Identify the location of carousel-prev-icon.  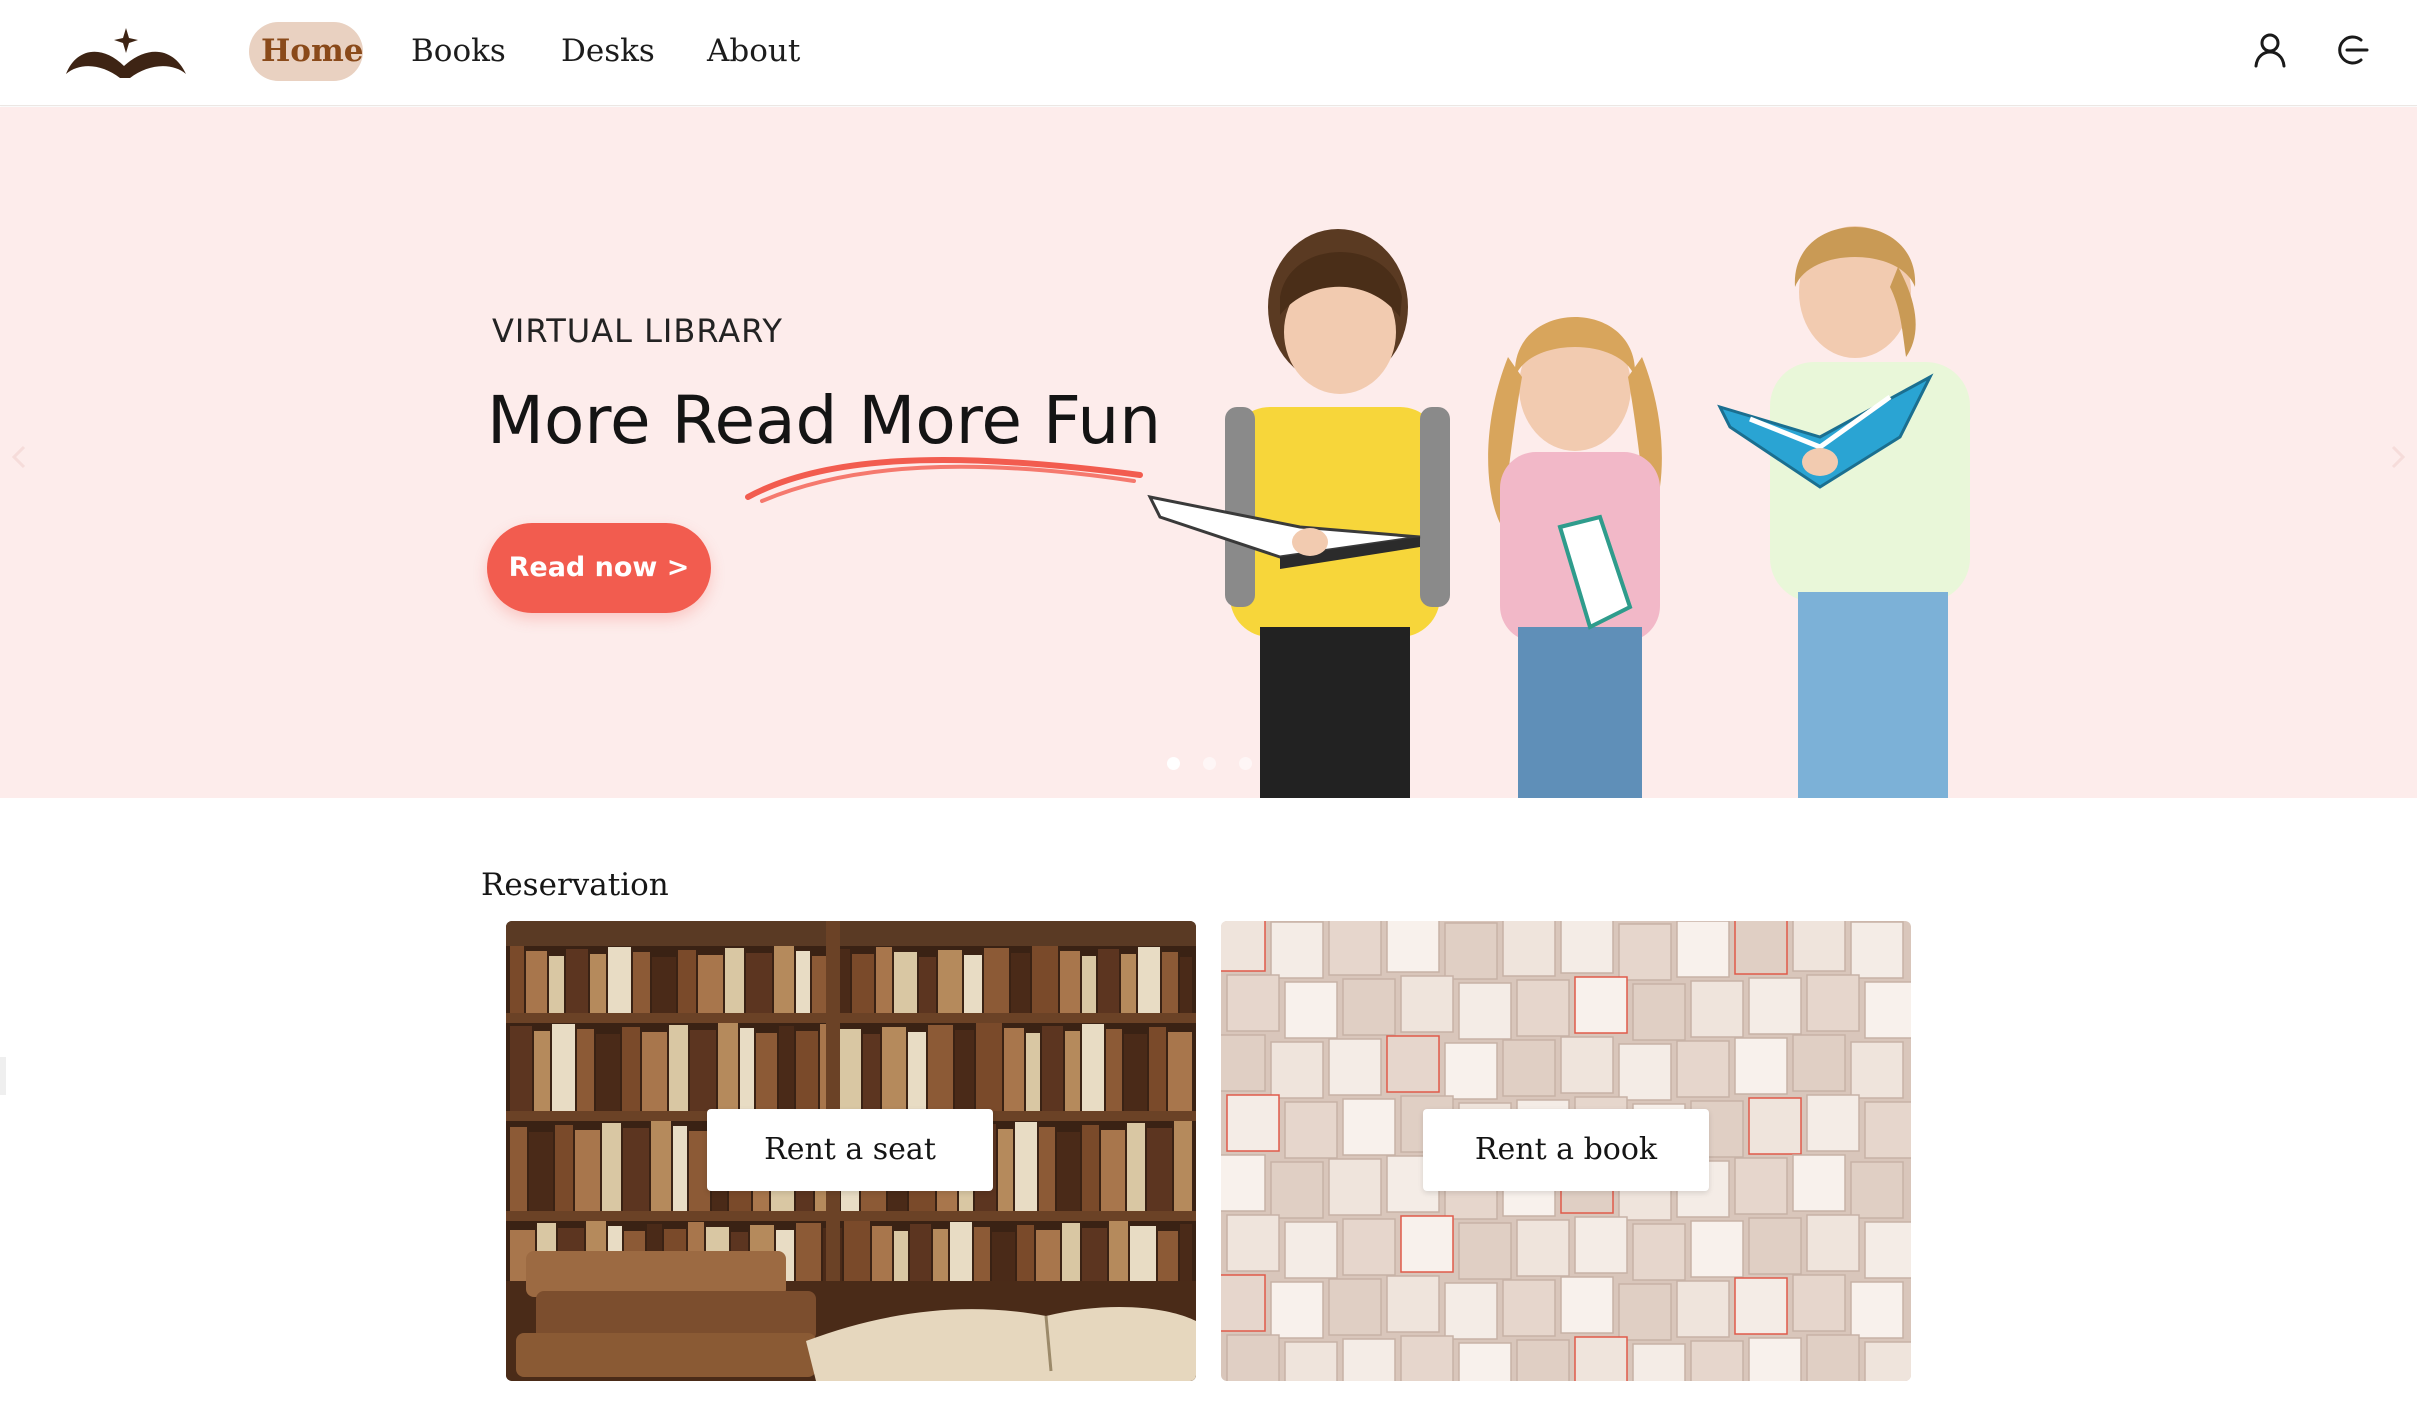
(19, 457).